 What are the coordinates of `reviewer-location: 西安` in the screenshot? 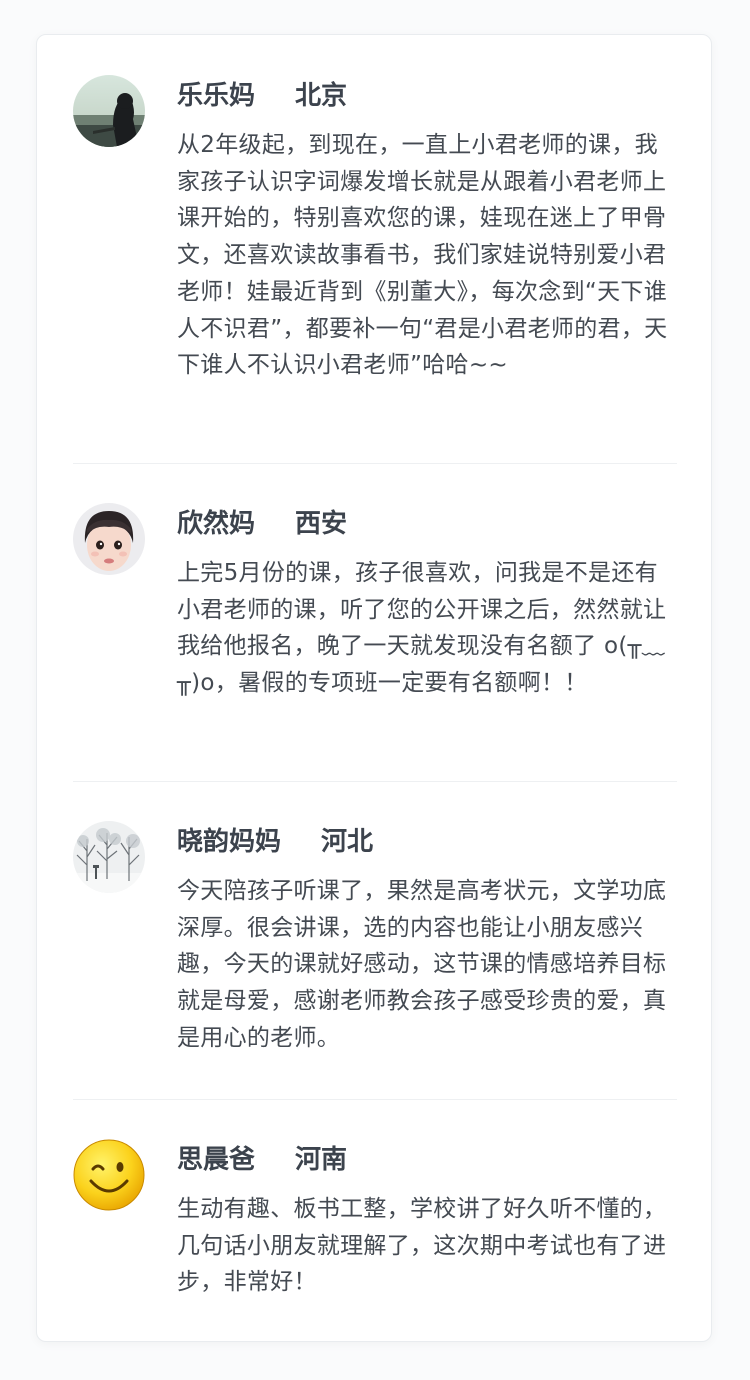 It's located at (321, 524).